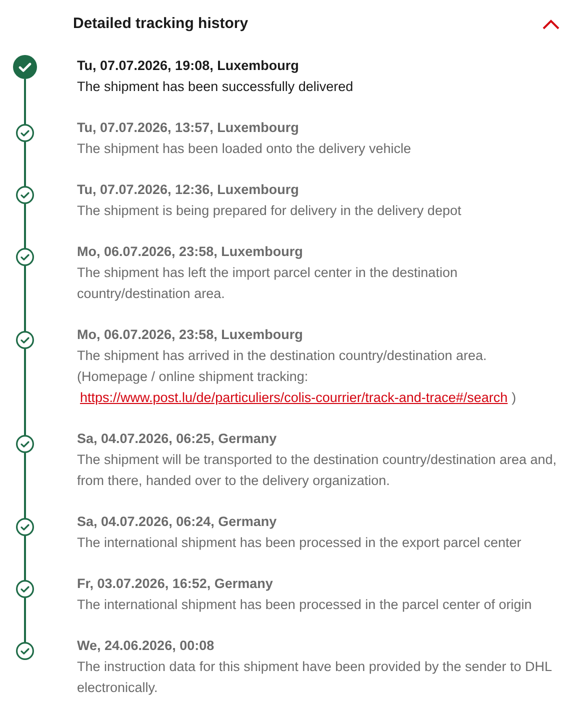 The width and height of the screenshot is (572, 707). Describe the element at coordinates (315, 677) in the screenshot. I see `event-description: The instruction data for this shipment have been provided by the sender to DHL electronically.` at that location.